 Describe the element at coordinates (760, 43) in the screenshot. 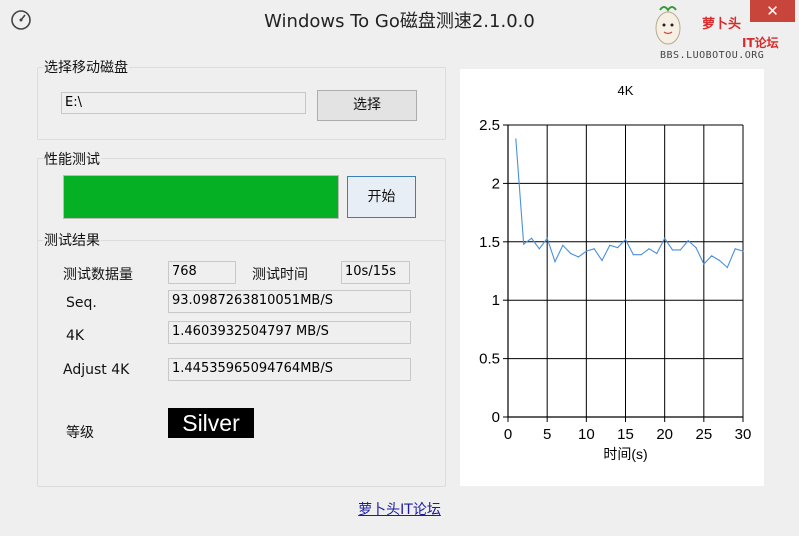

I see `brand-it: IT论坛` at that location.